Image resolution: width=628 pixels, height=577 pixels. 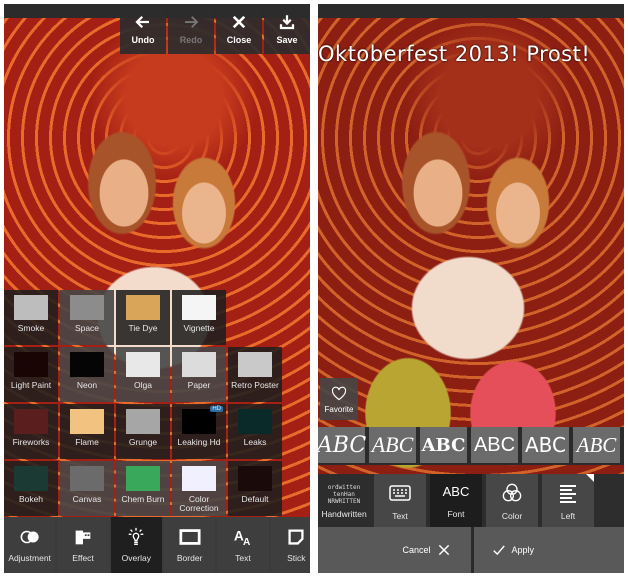 I want to click on overlay-option: Neon, so click(x=87, y=374).